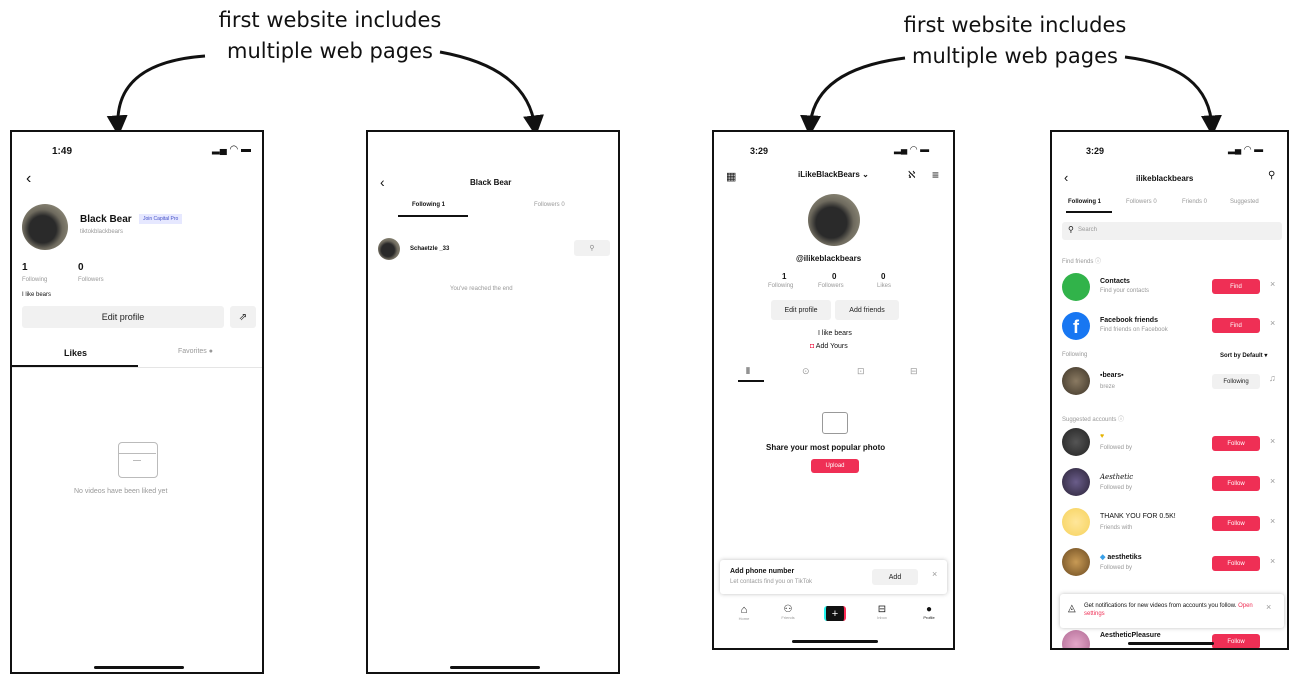 This screenshot has width=1289, height=674. I want to click on nav-friends: ⚇ Friends, so click(788, 612).